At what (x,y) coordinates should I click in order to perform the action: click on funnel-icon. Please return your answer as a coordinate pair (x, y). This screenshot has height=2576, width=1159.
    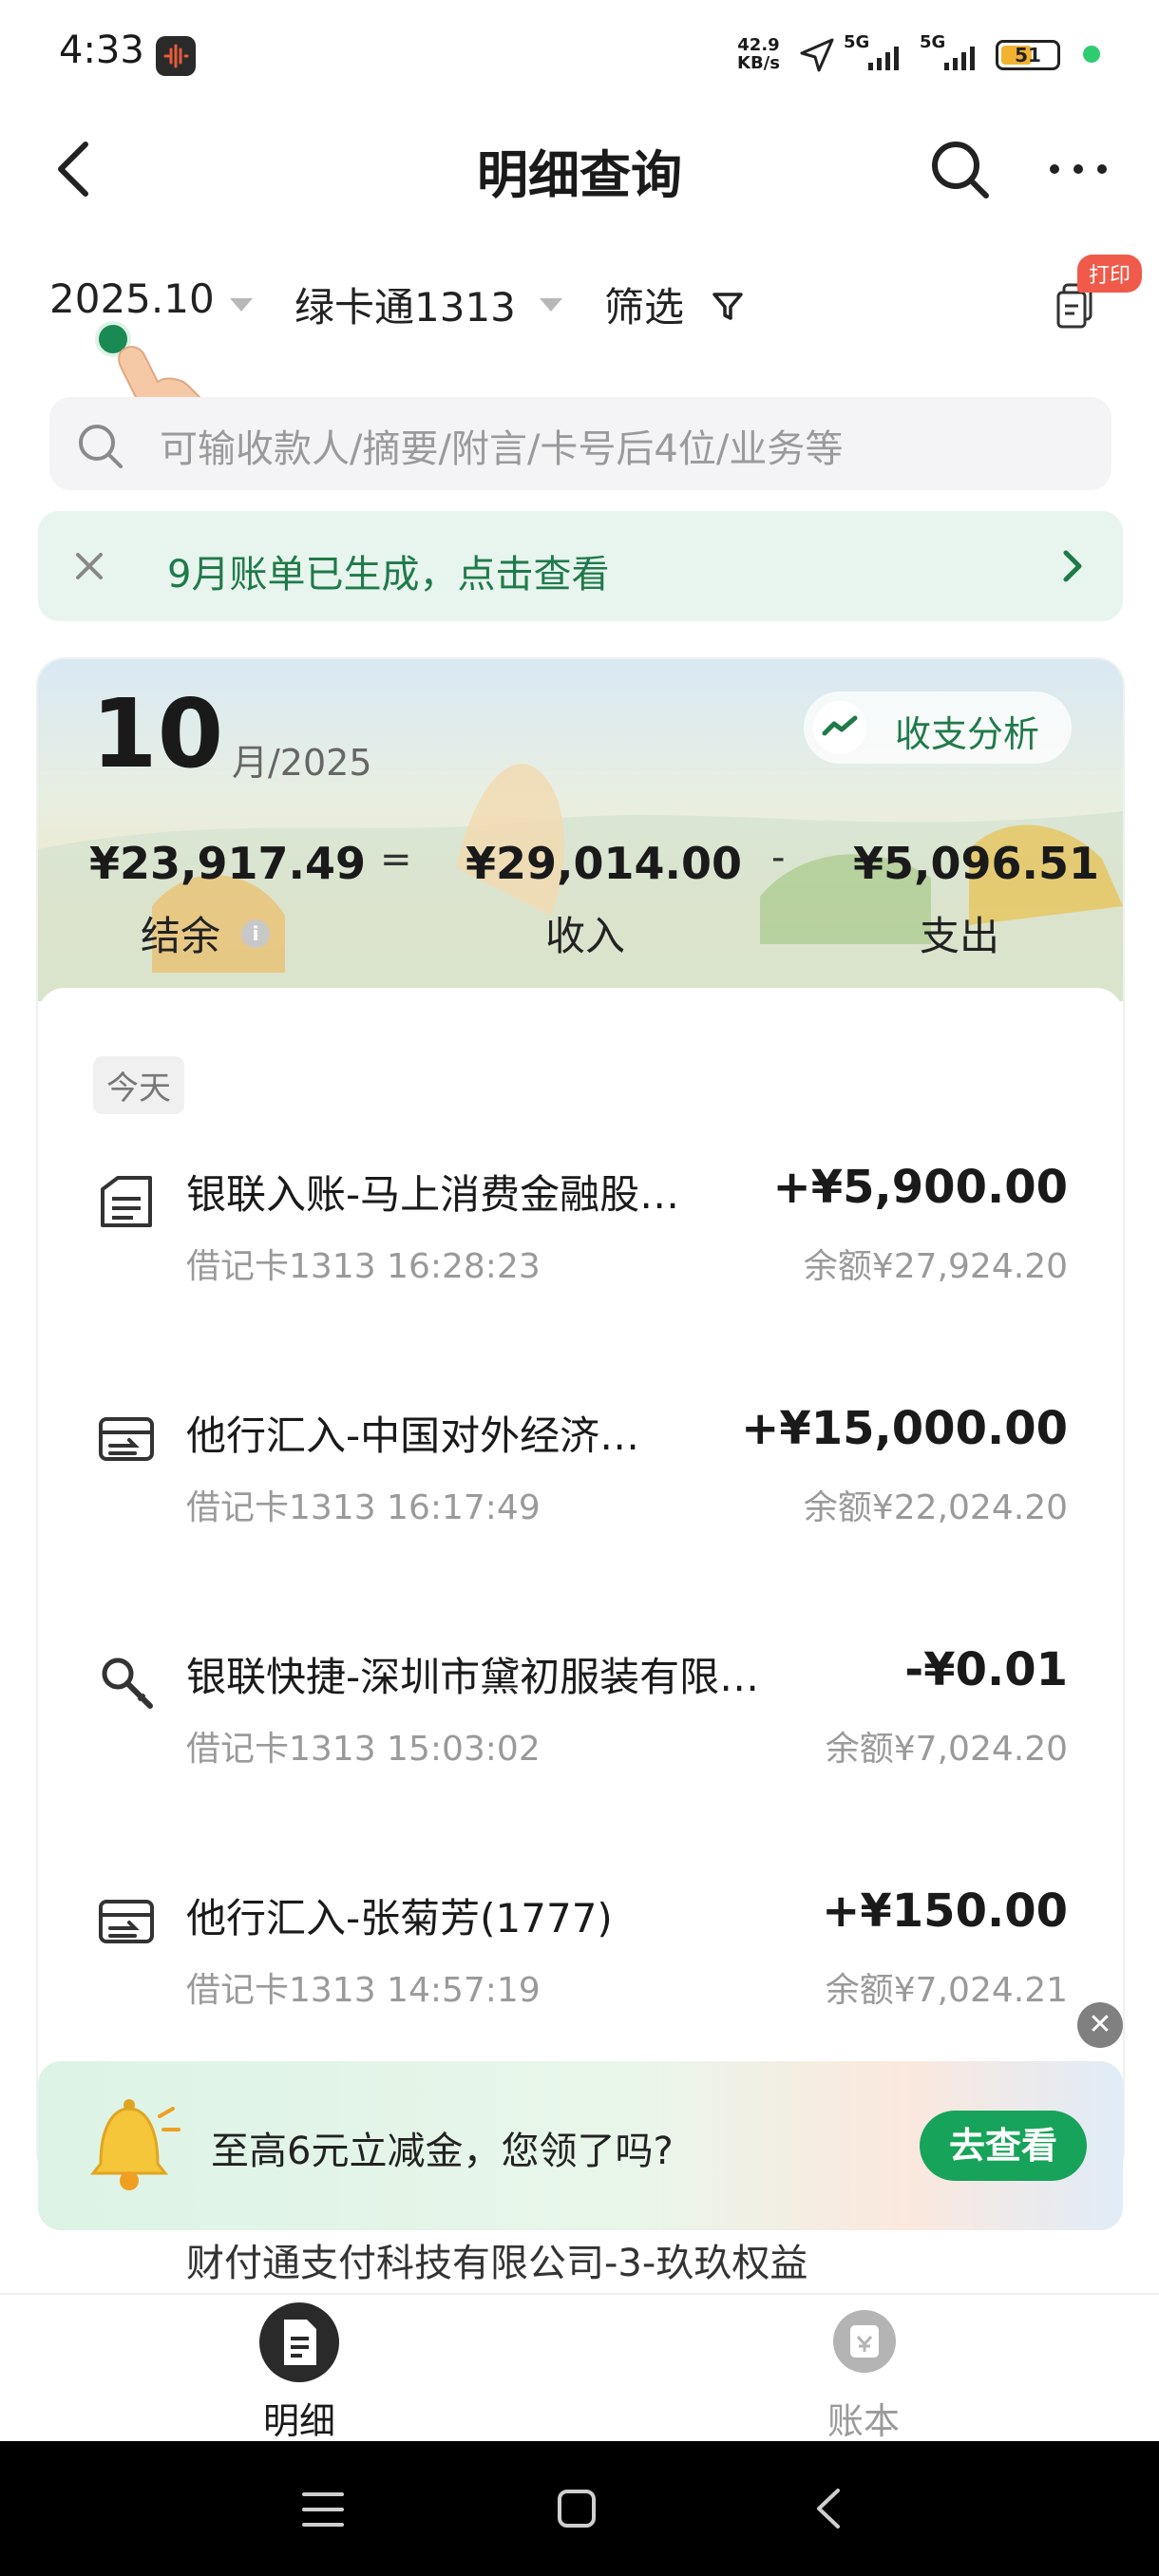
    Looking at the image, I should click on (727, 306).